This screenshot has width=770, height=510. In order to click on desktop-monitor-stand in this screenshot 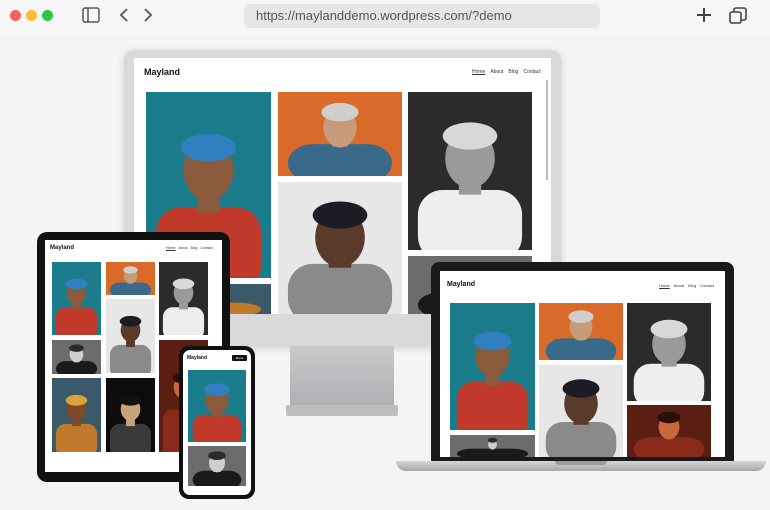, I will do `click(342, 378)`.